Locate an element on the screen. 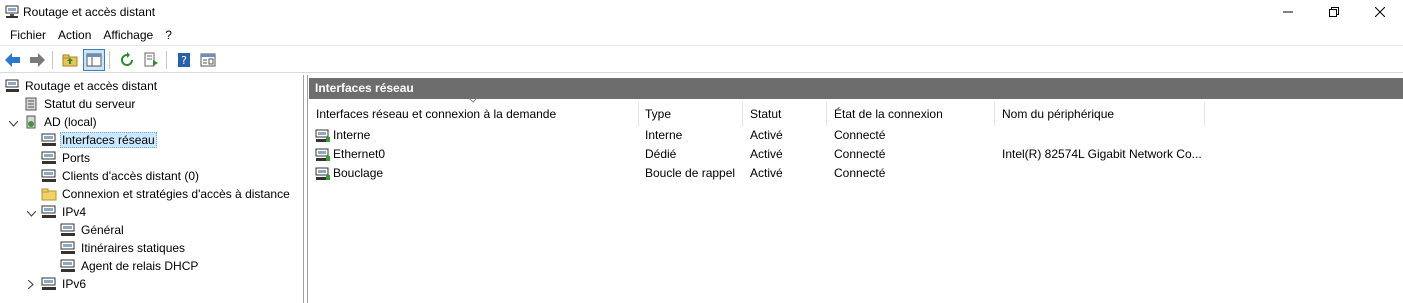 This screenshot has width=1403, height=303. cell-type: Interne is located at coordinates (664, 135).